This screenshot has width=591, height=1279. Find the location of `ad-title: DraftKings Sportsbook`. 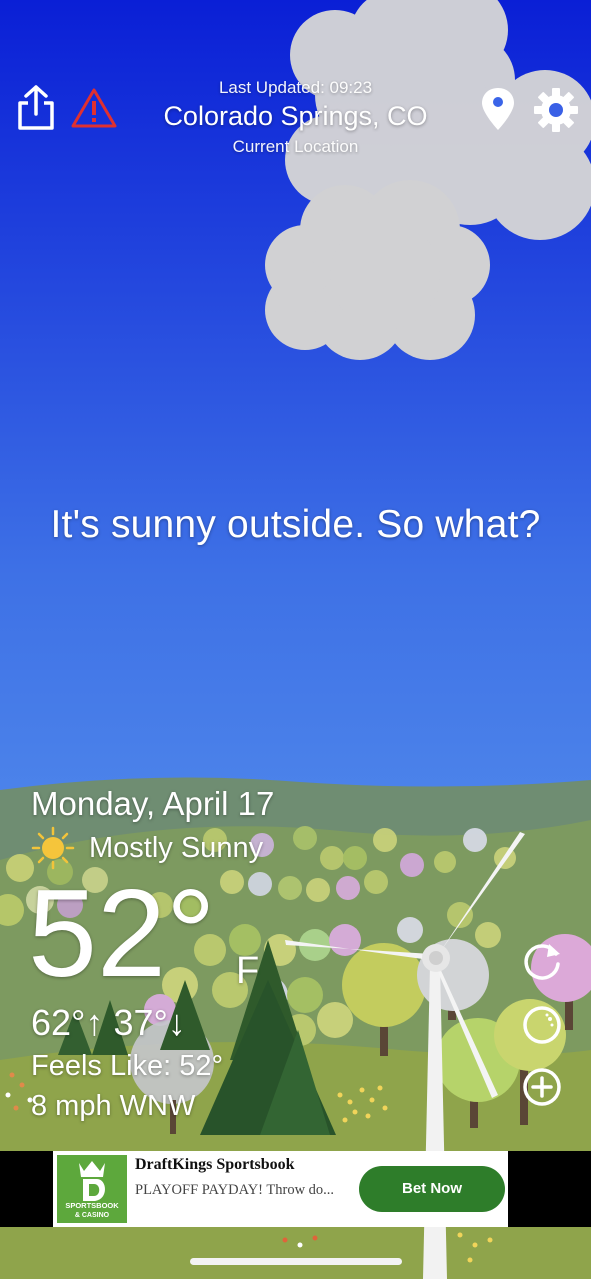

ad-title: DraftKings Sportsbook is located at coordinates (215, 1164).